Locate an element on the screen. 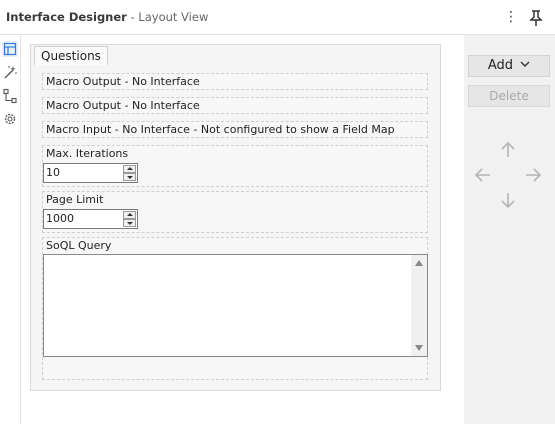 Image resolution: width=555 pixels, height=424 pixels. pin-icon is located at coordinates (536, 18).